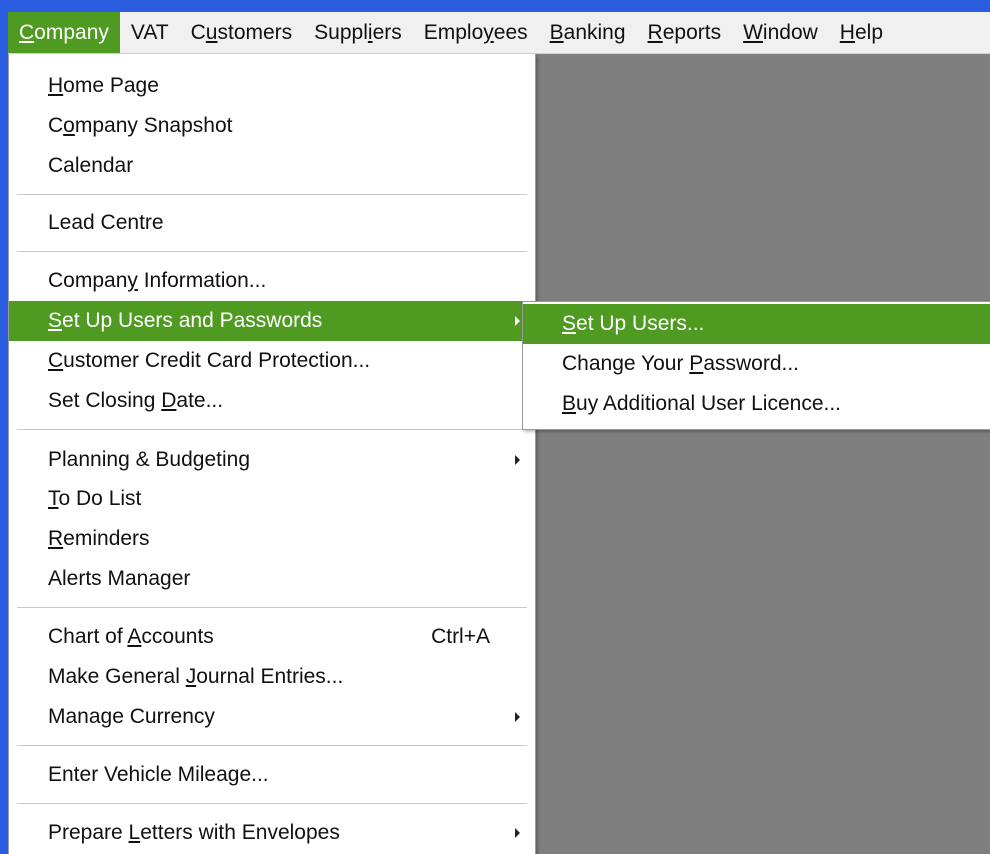  Describe the element at coordinates (495, 6) in the screenshot. I see `window-frame-top` at that location.